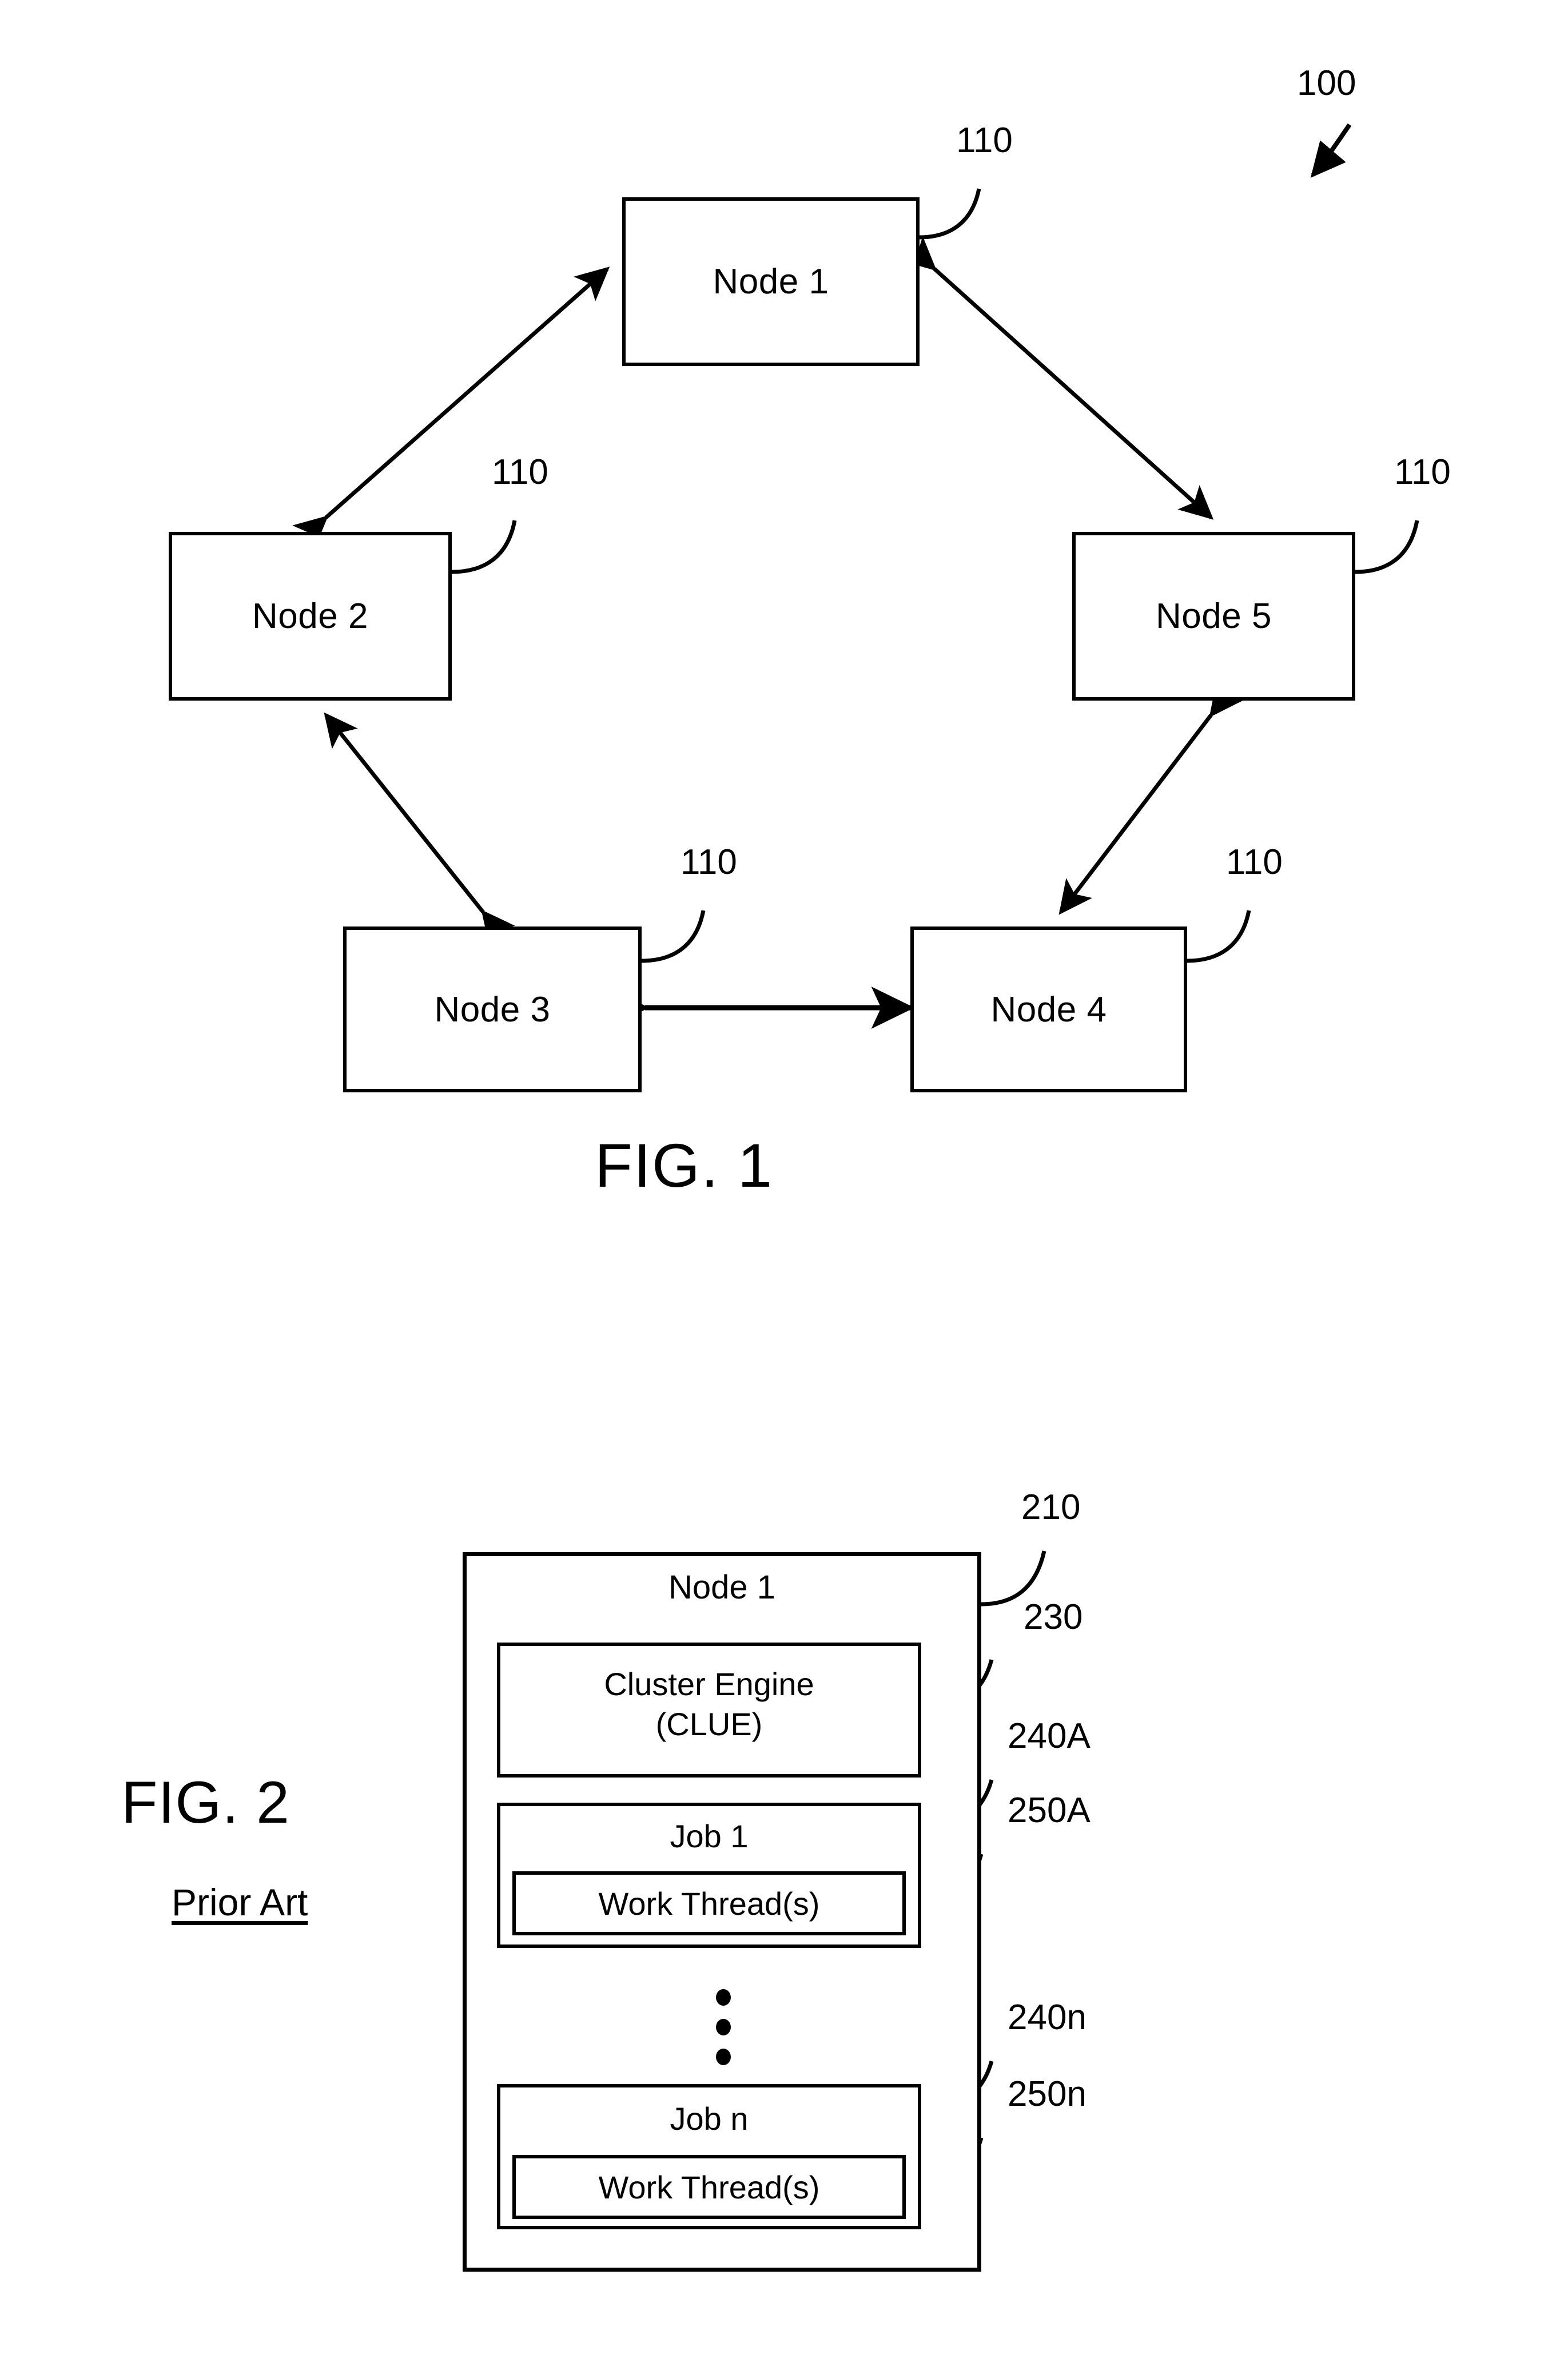  Describe the element at coordinates (1422, 472) in the screenshot. I see `ref-numeral-110-node5: 110` at that location.